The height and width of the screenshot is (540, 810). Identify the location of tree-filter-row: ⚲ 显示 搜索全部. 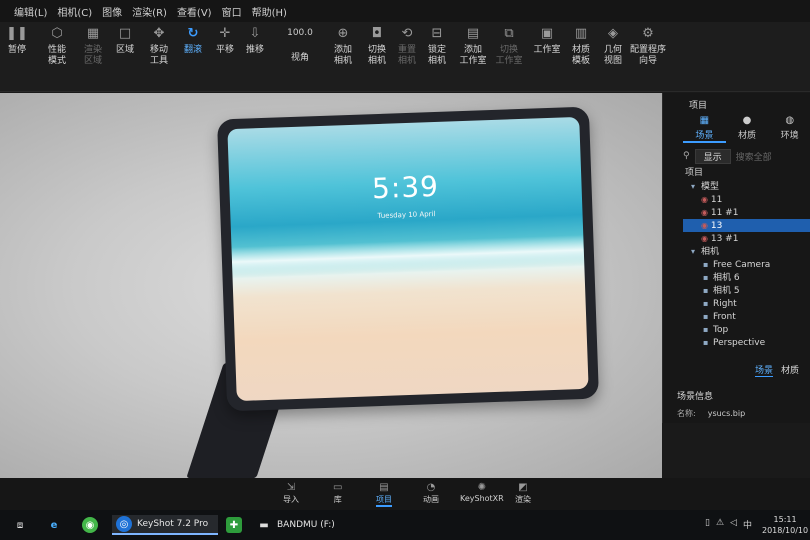
(746, 156).